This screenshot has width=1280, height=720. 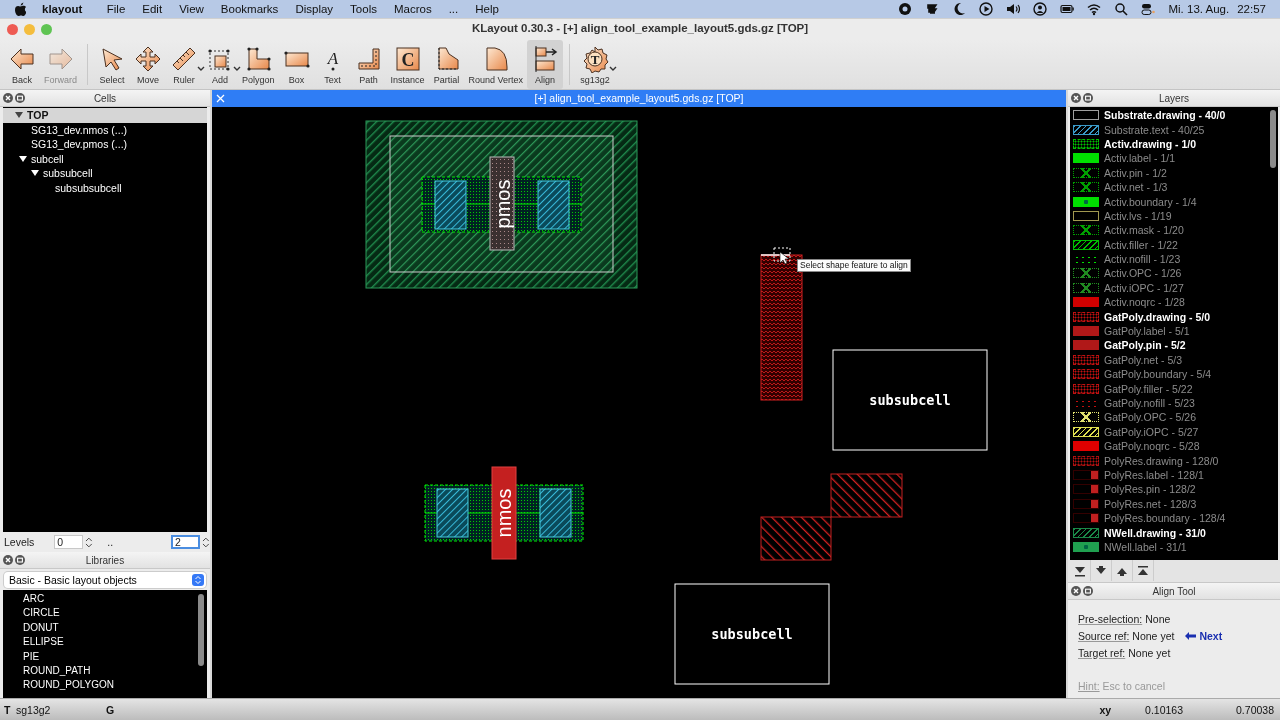 I want to click on tool-button: Back, so click(x=22, y=64).